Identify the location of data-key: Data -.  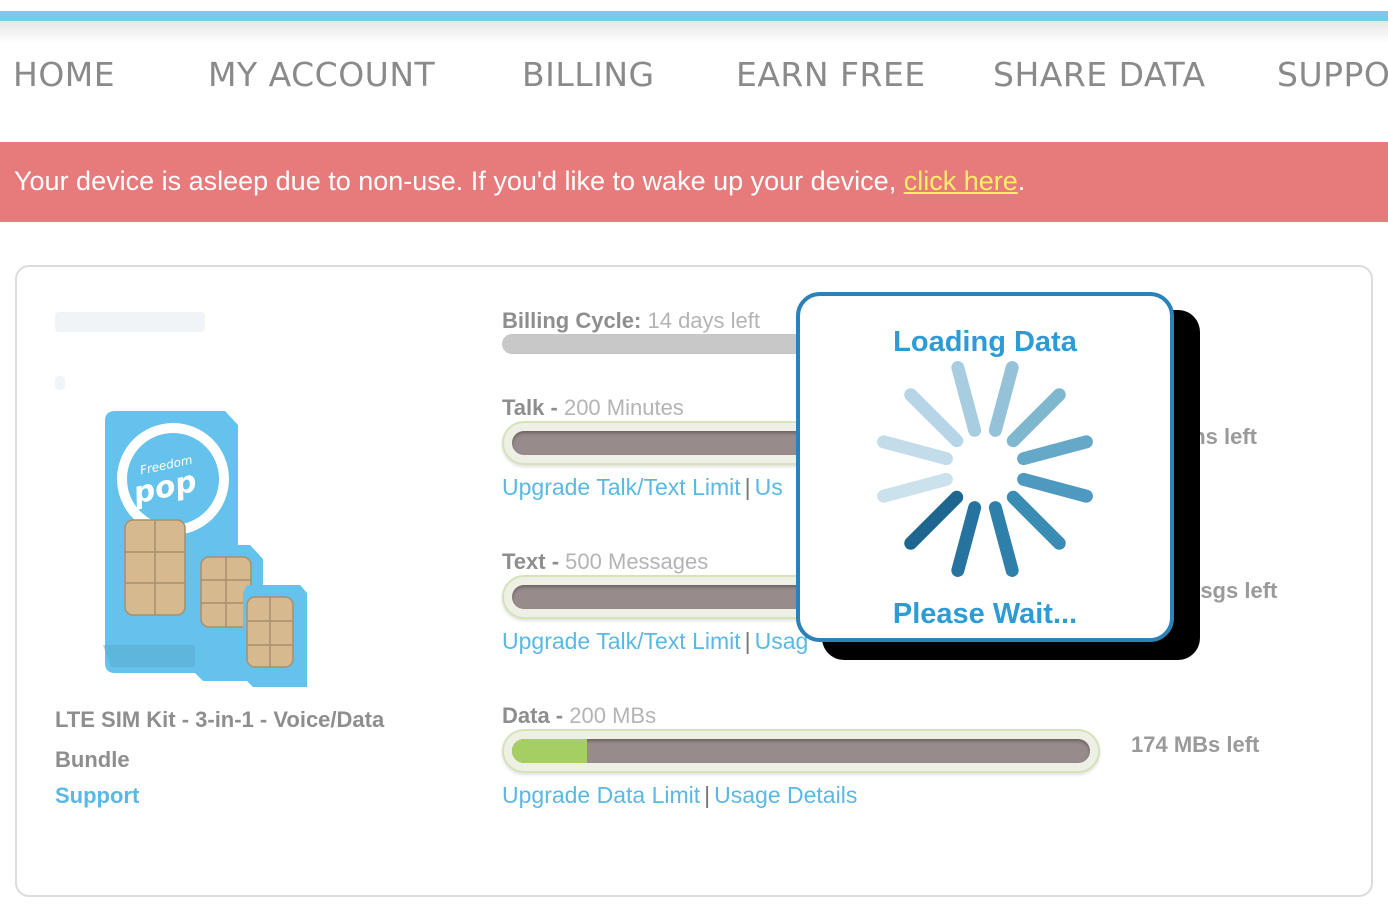
(533, 715).